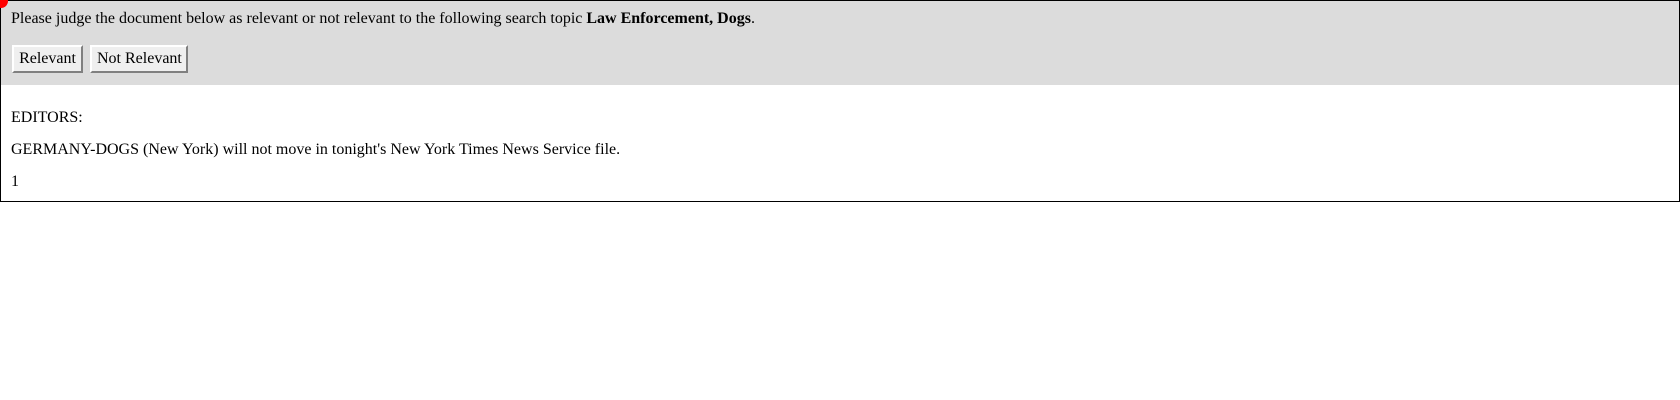 The width and height of the screenshot is (1680, 400). Describe the element at coordinates (668, 18) in the screenshot. I see `search-topic: Law Enforcement, Dogs` at that location.